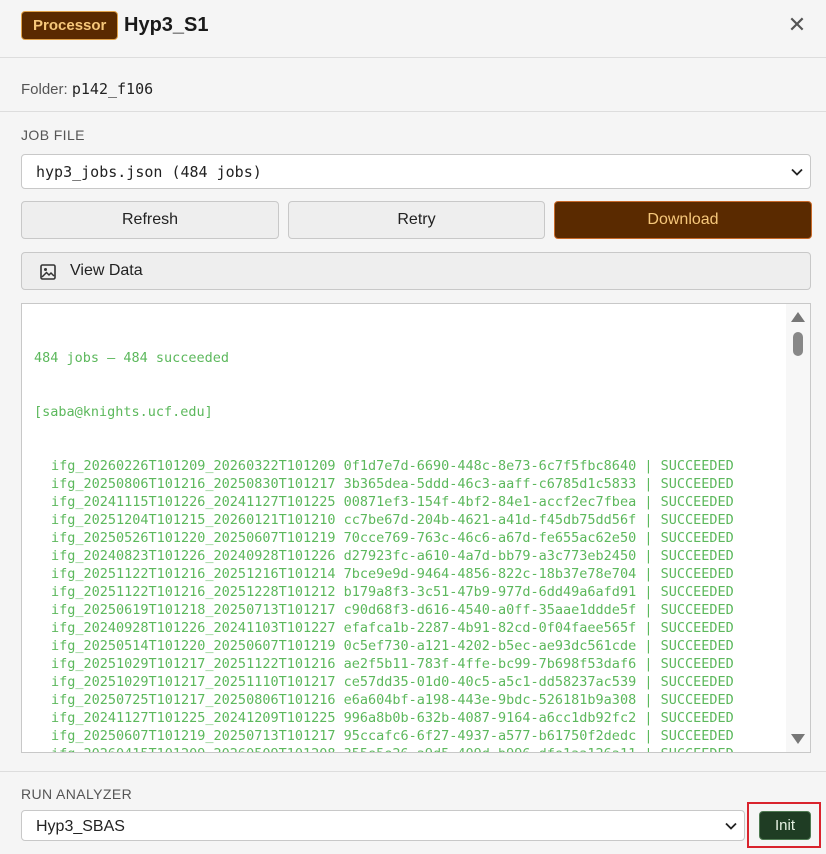  What do you see at coordinates (149, 172) in the screenshot?
I see `job-file-selected: hyp3_jobs.json (484 jobs)` at bounding box center [149, 172].